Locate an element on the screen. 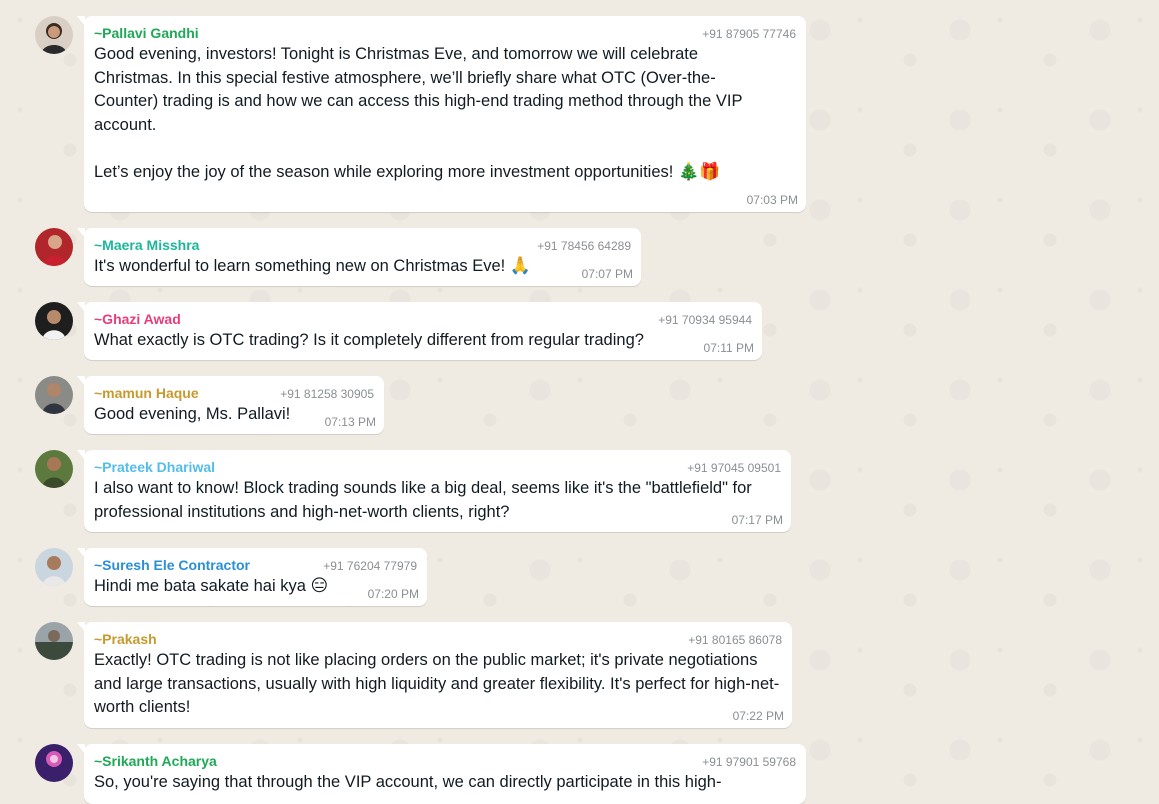  message-time: 07:07 PM is located at coordinates (607, 274).